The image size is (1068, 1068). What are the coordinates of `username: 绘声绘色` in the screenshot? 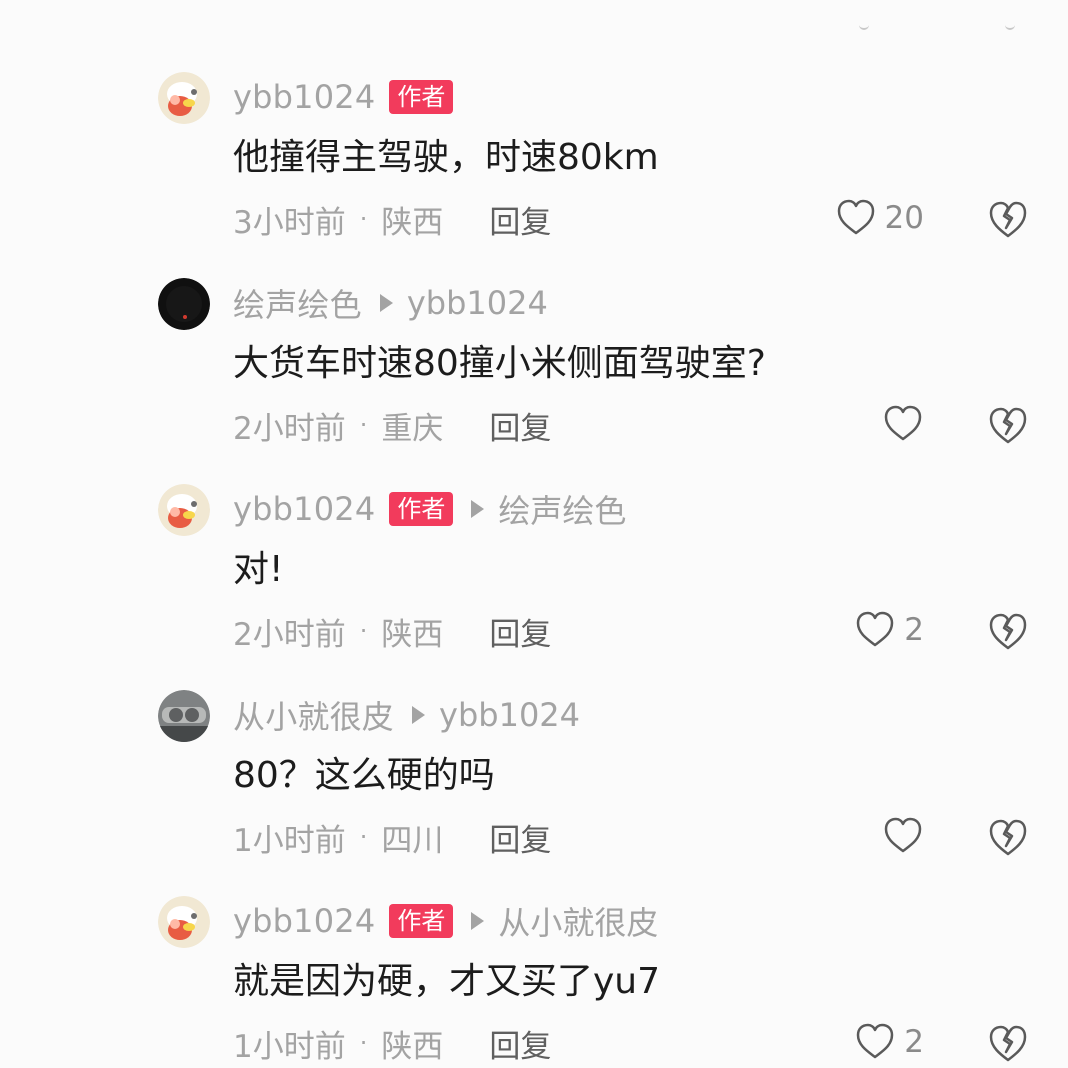 It's located at (297, 303).